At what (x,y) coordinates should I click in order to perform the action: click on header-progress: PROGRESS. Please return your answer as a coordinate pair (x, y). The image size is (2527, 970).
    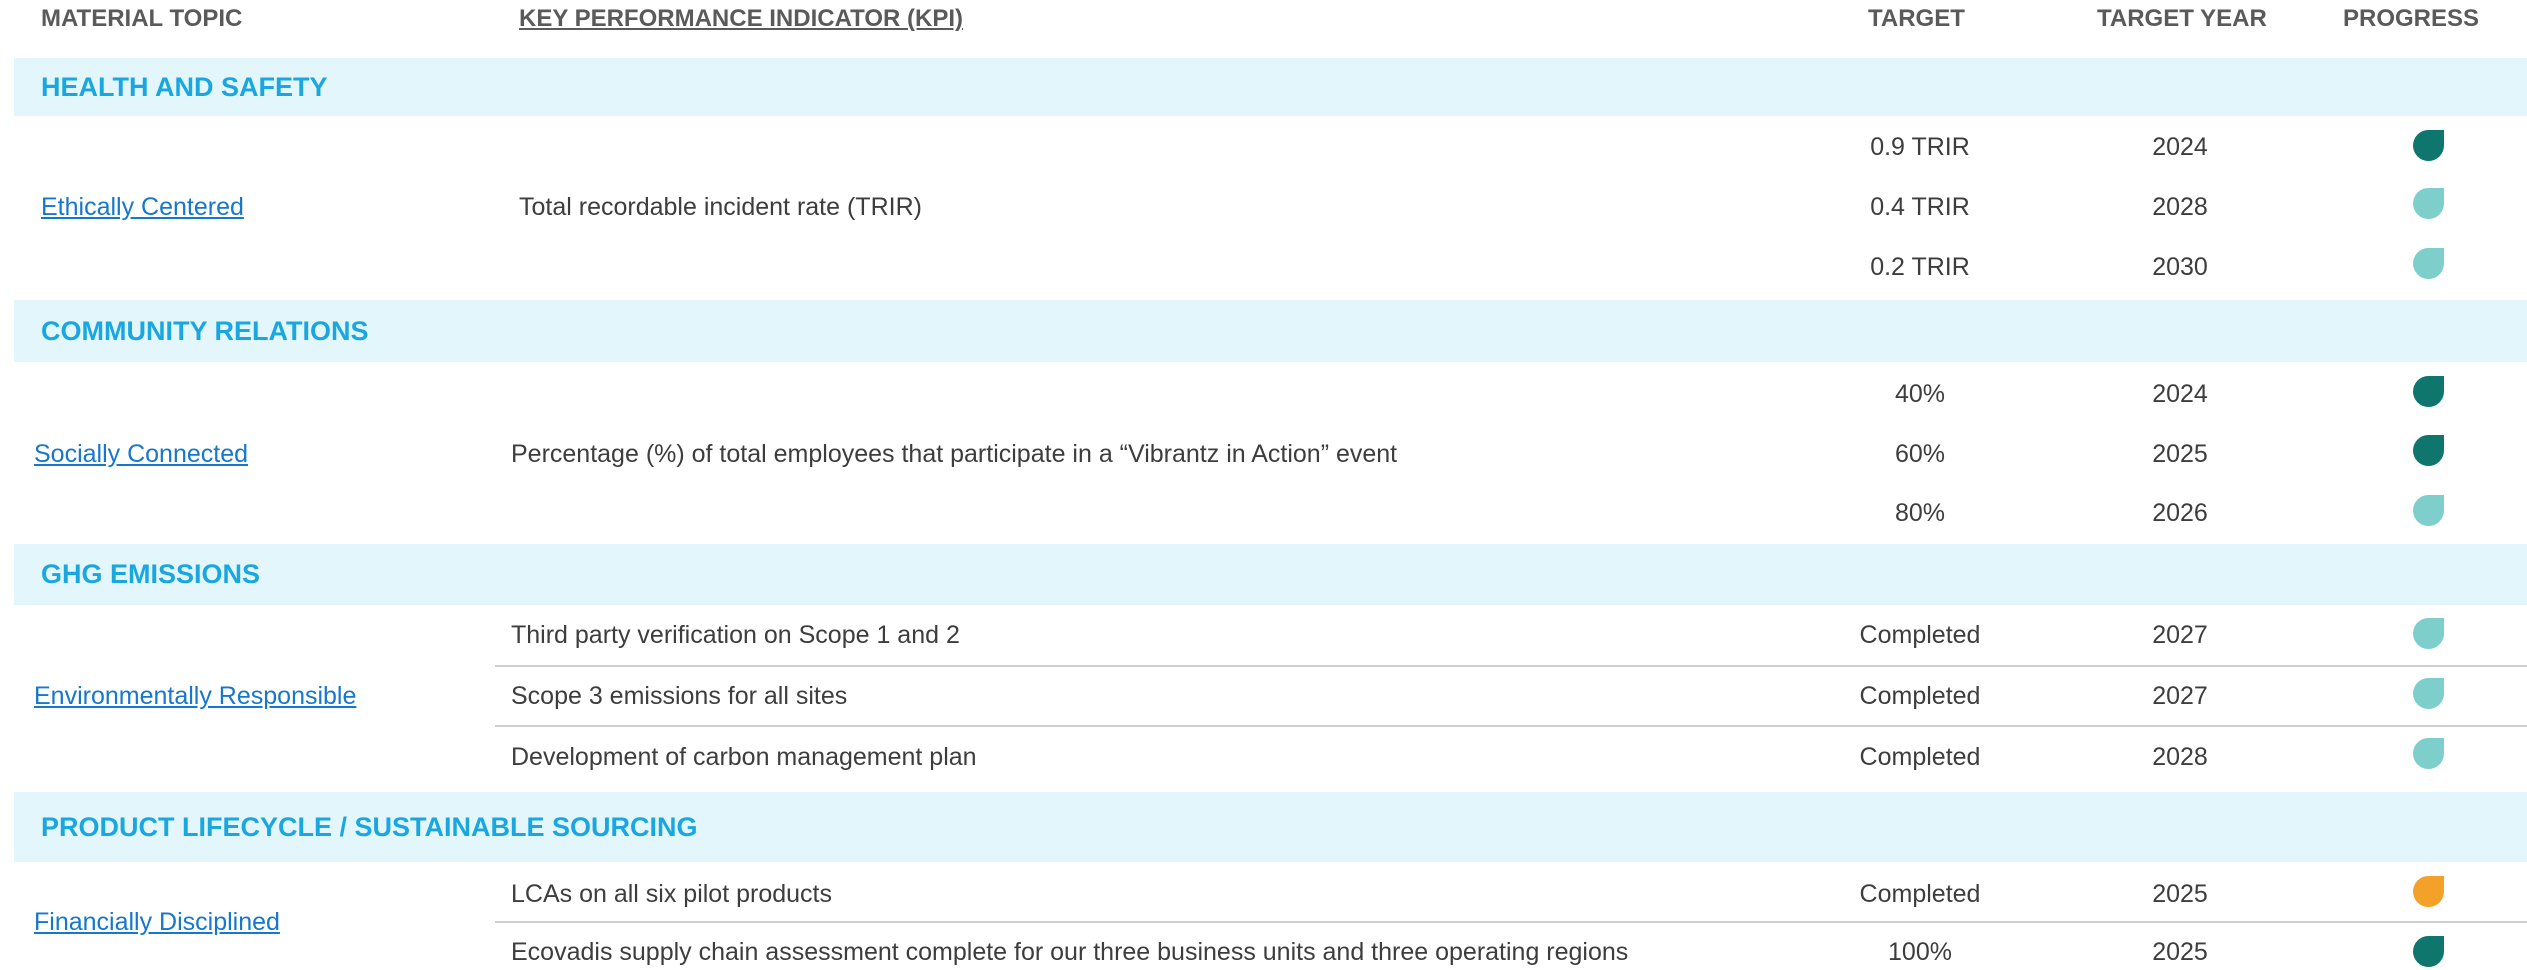
    Looking at the image, I should click on (2411, 18).